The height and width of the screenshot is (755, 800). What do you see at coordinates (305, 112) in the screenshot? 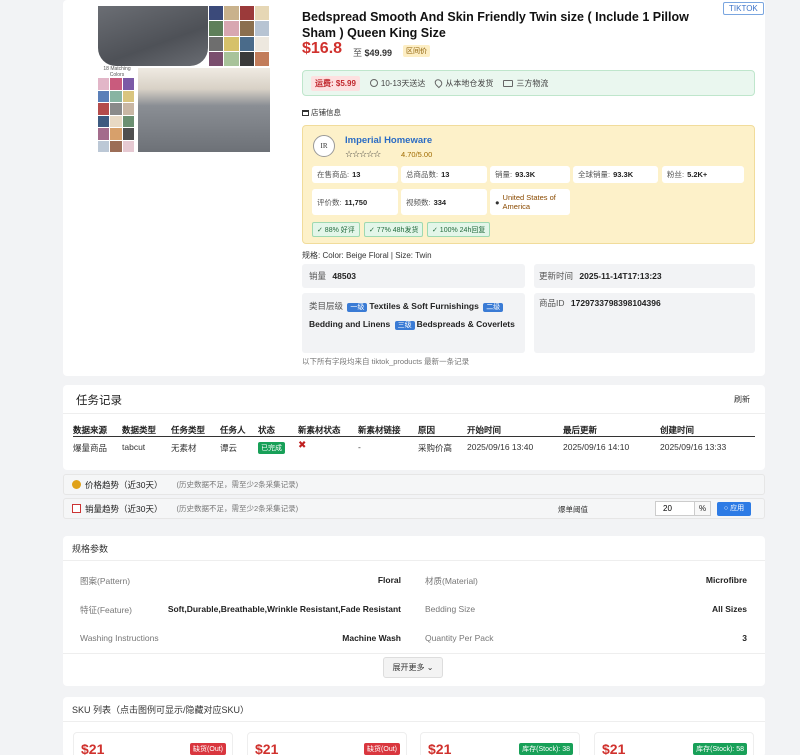
I see `store-icon` at bounding box center [305, 112].